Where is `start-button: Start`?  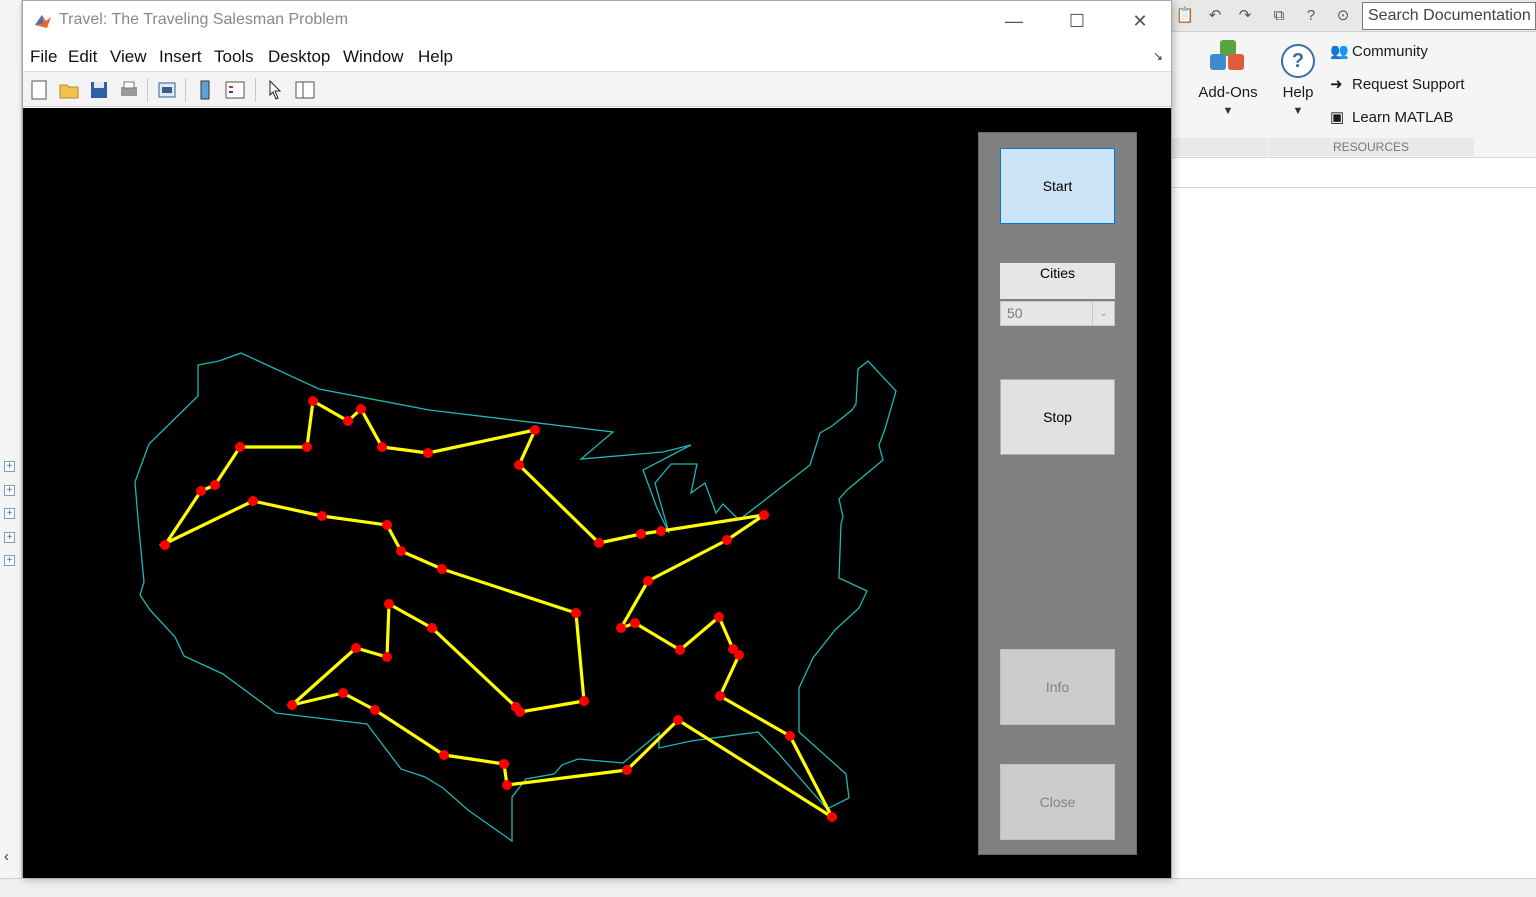
start-button: Start is located at coordinates (1057, 186).